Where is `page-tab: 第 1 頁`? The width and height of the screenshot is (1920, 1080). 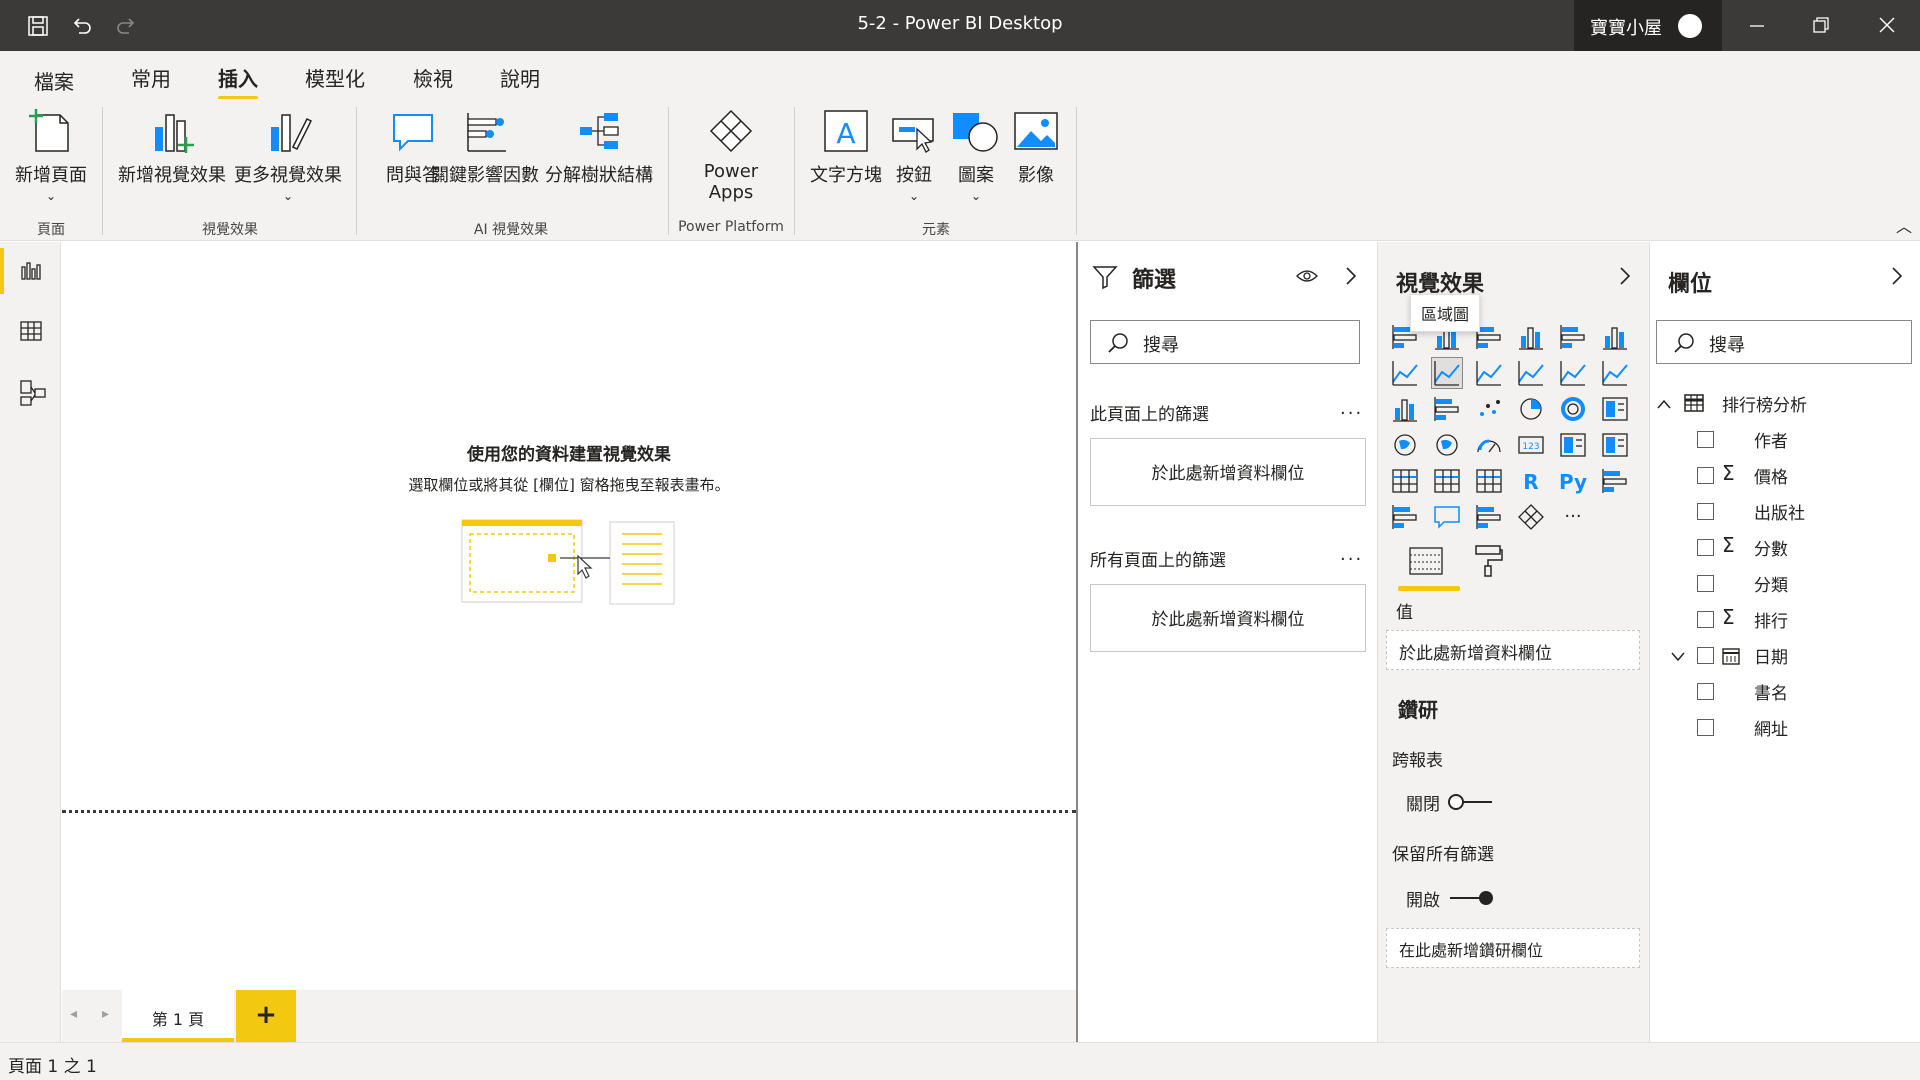
page-tab: 第 1 頁 is located at coordinates (178, 1016).